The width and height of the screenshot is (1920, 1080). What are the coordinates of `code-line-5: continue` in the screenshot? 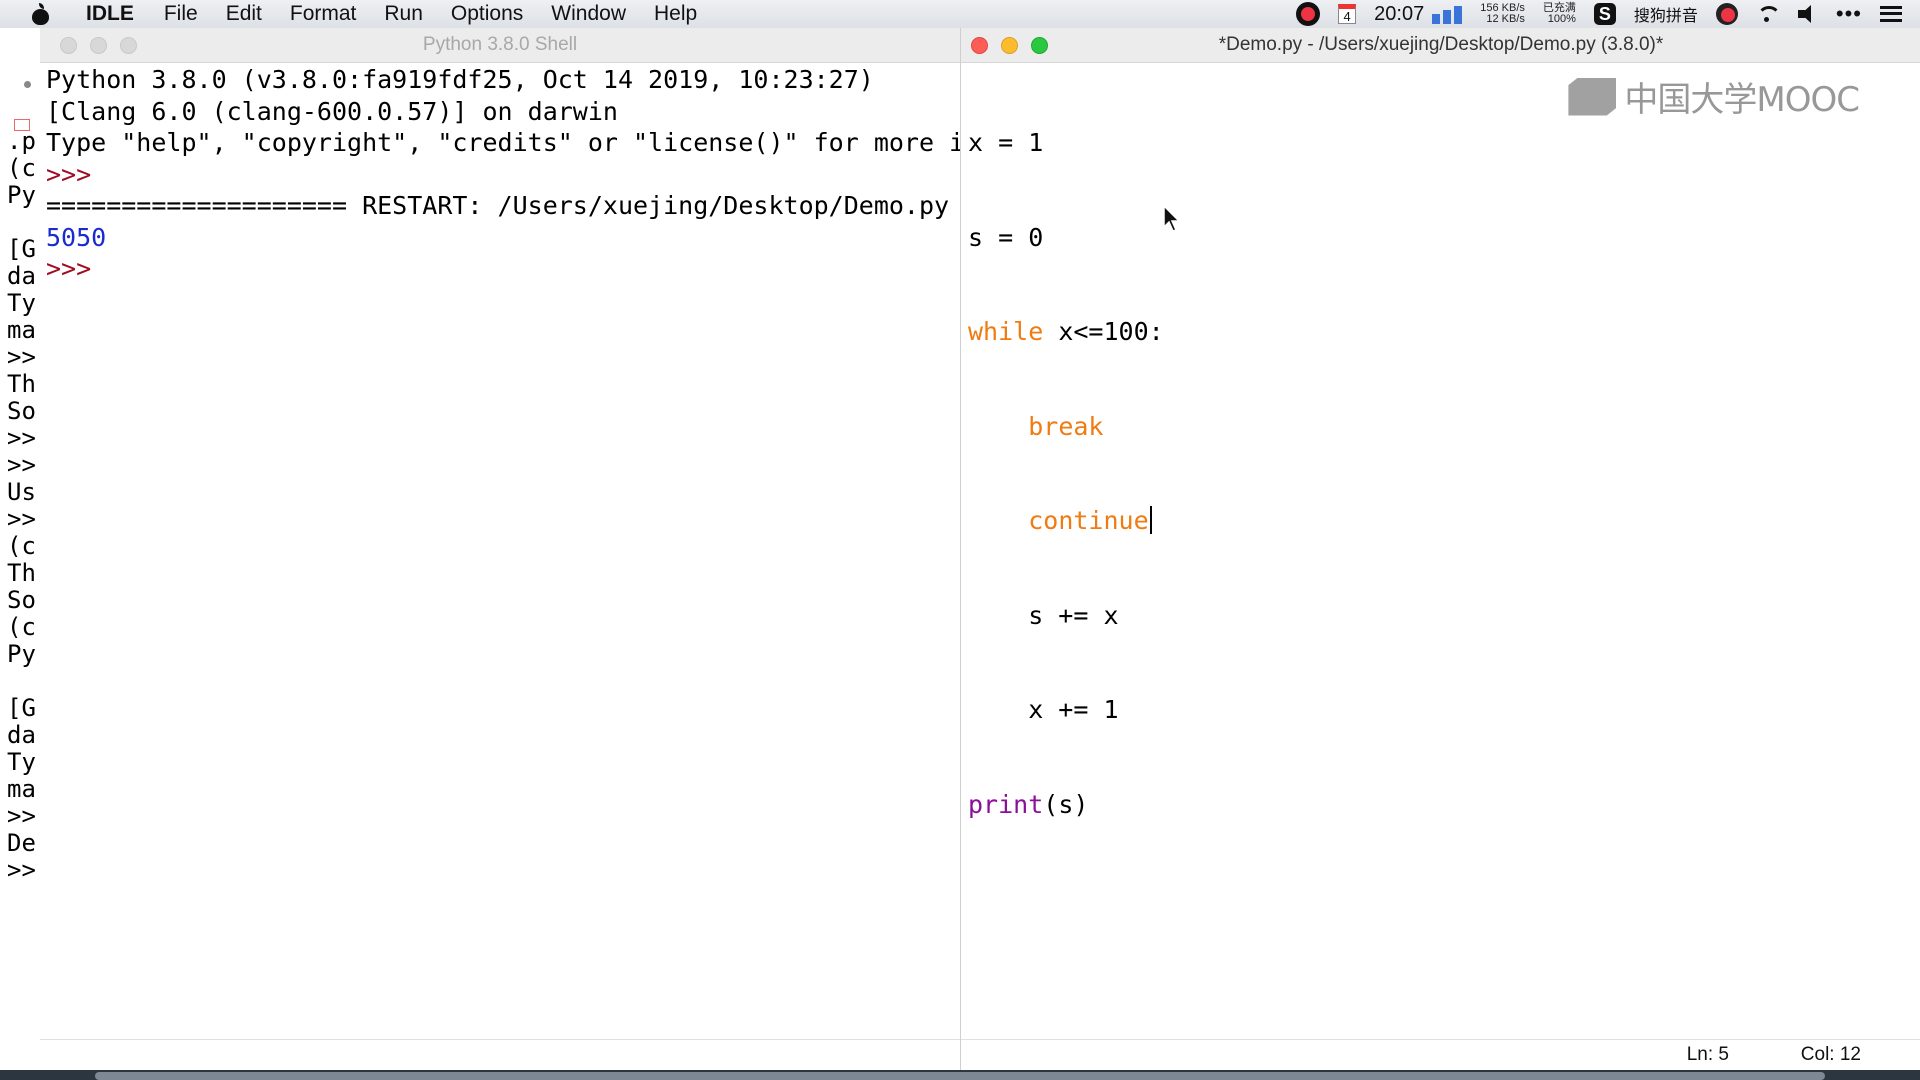 It's located at (1066, 521).